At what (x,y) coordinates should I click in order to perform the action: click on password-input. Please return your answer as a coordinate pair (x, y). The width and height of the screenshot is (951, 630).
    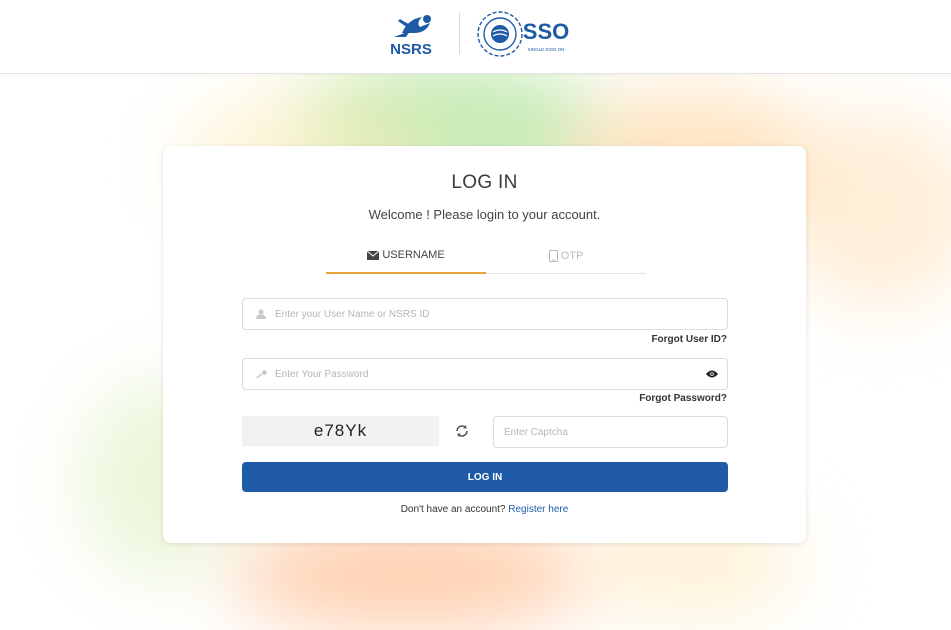
    Looking at the image, I should click on (486, 374).